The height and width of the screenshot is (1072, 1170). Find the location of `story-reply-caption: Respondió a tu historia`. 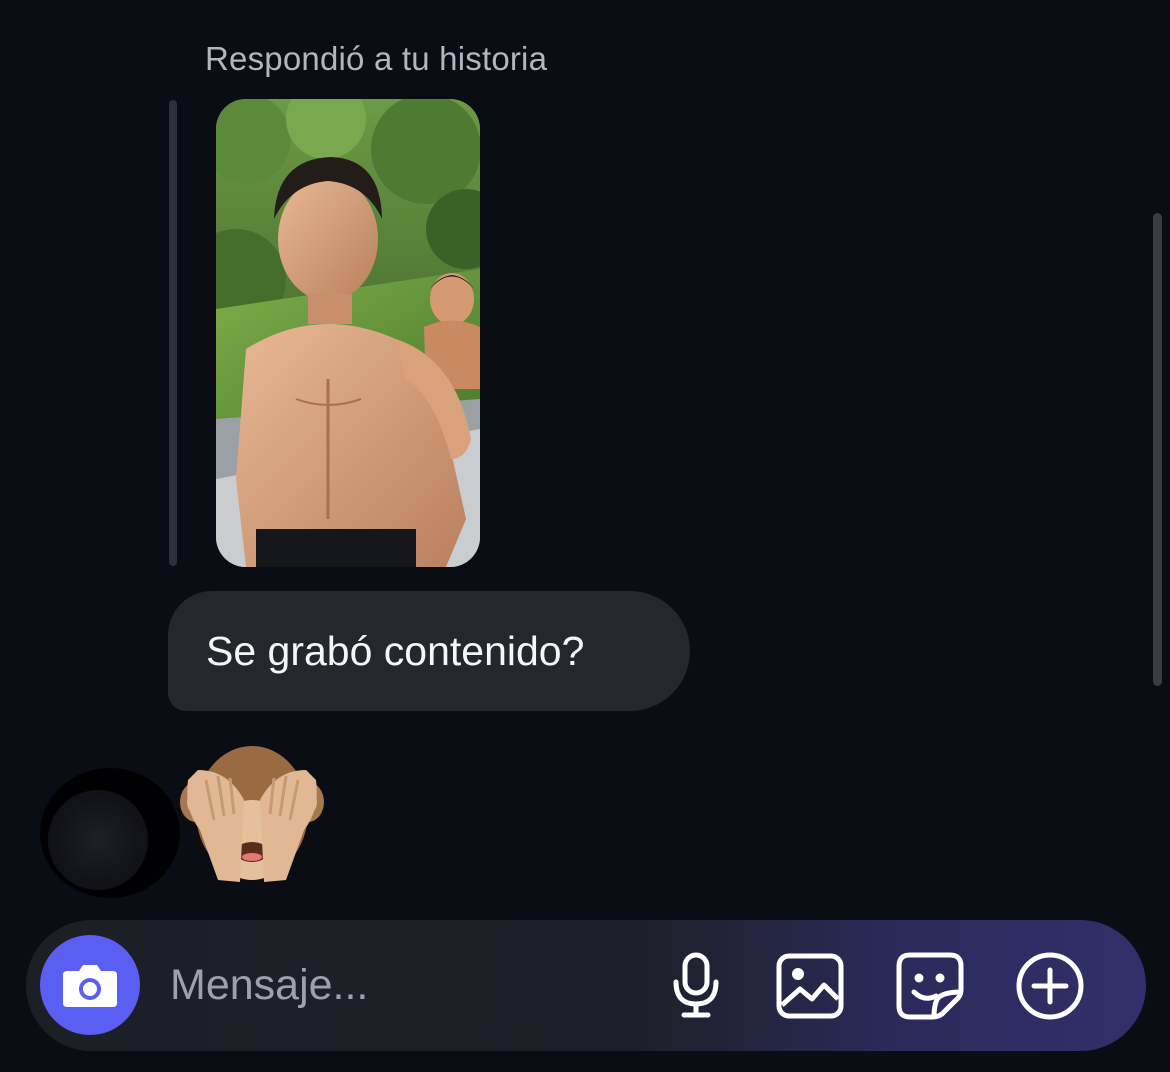

story-reply-caption: Respondió a tu historia is located at coordinates (376, 58).